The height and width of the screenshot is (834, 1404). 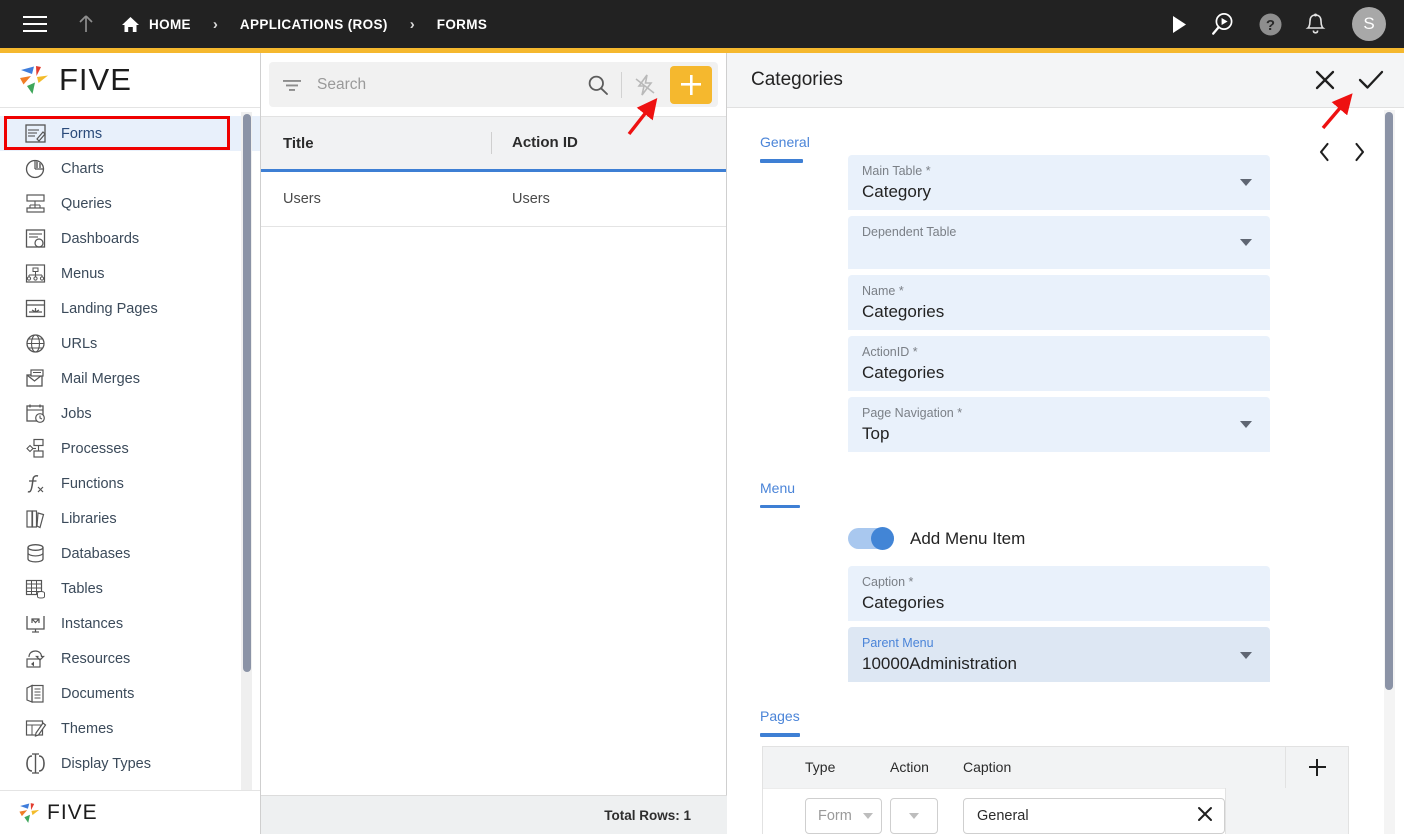 I want to click on breadcrumb-item-applications: APPLICATIONS (ROS), so click(x=314, y=24).